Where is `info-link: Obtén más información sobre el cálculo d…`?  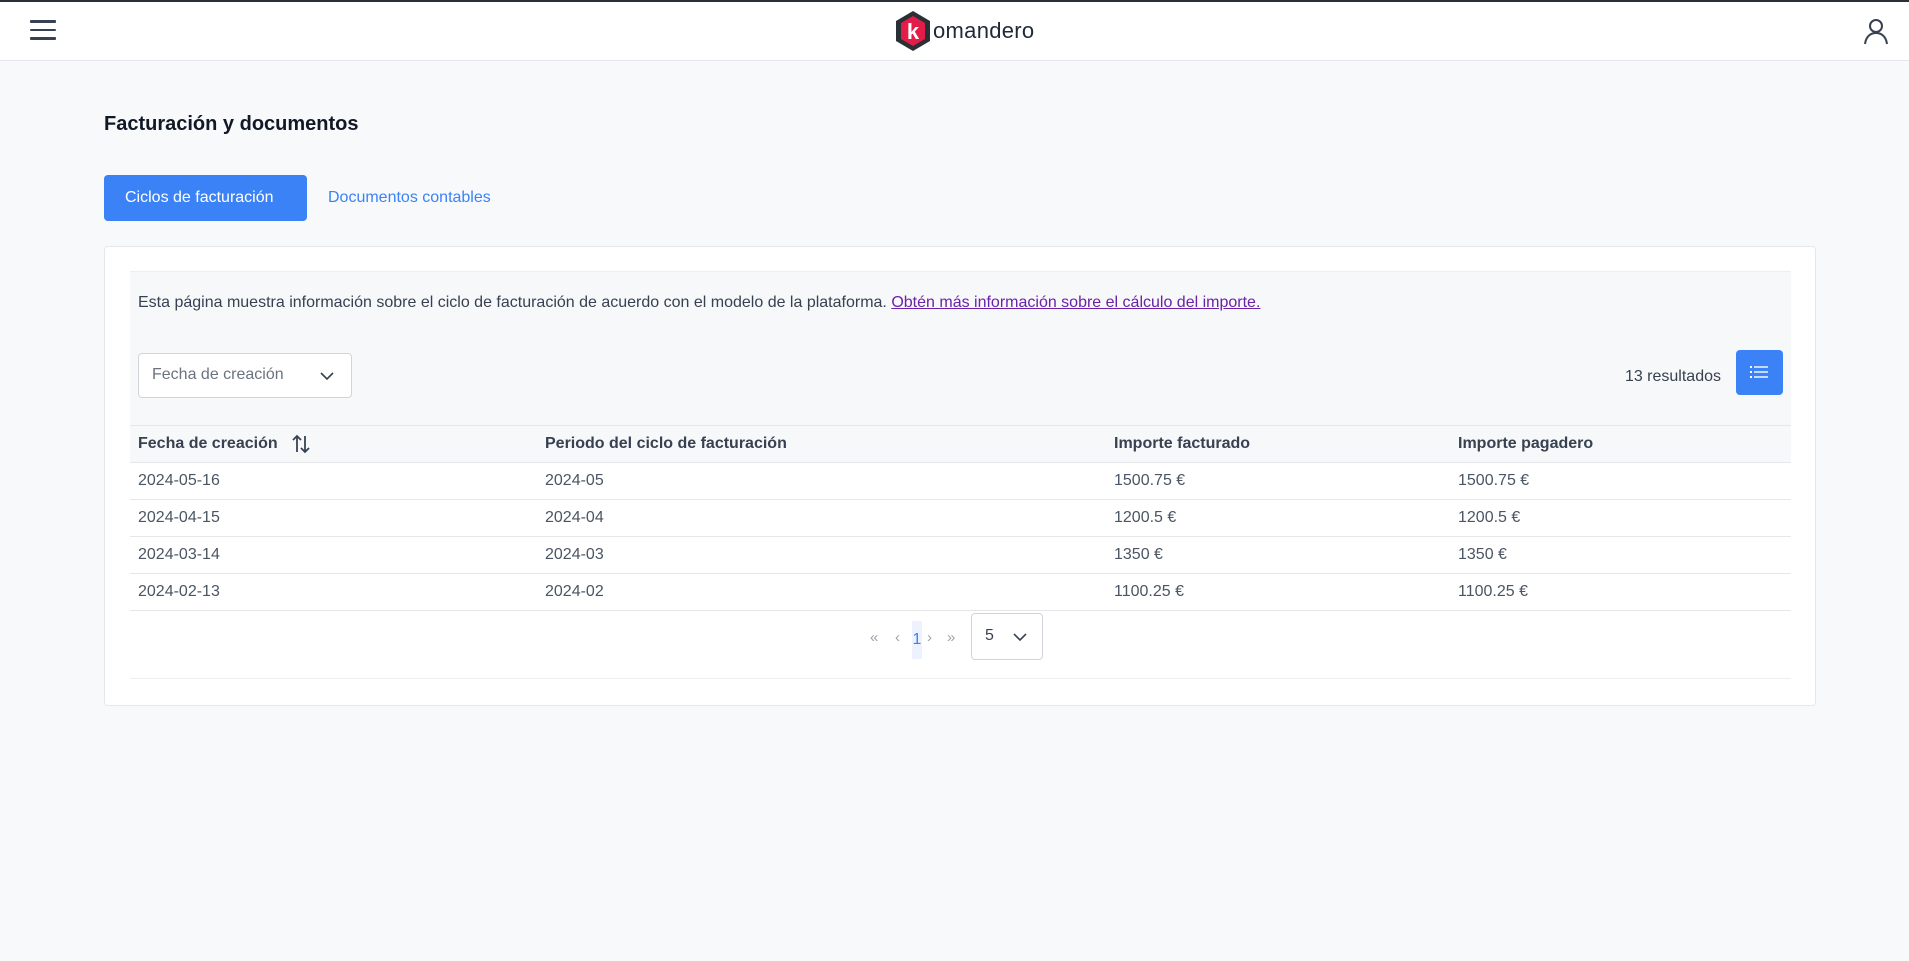
info-link: Obtén más información sobre el cálculo d… is located at coordinates (1075, 302).